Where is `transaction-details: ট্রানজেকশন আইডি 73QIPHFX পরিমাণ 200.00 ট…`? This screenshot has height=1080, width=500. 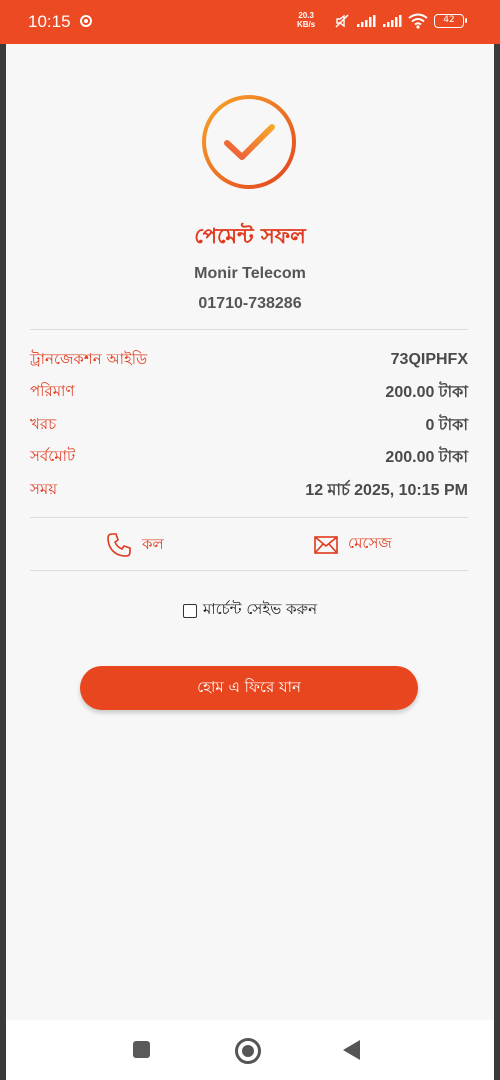
transaction-details: ট্রানজেকশন আইডি 73QIPHFX পরিমাণ 200.00 ট… is located at coordinates (249, 425).